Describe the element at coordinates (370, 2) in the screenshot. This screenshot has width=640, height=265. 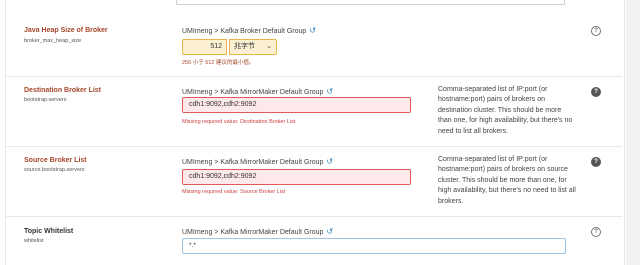
I see `previous-property-input` at that location.